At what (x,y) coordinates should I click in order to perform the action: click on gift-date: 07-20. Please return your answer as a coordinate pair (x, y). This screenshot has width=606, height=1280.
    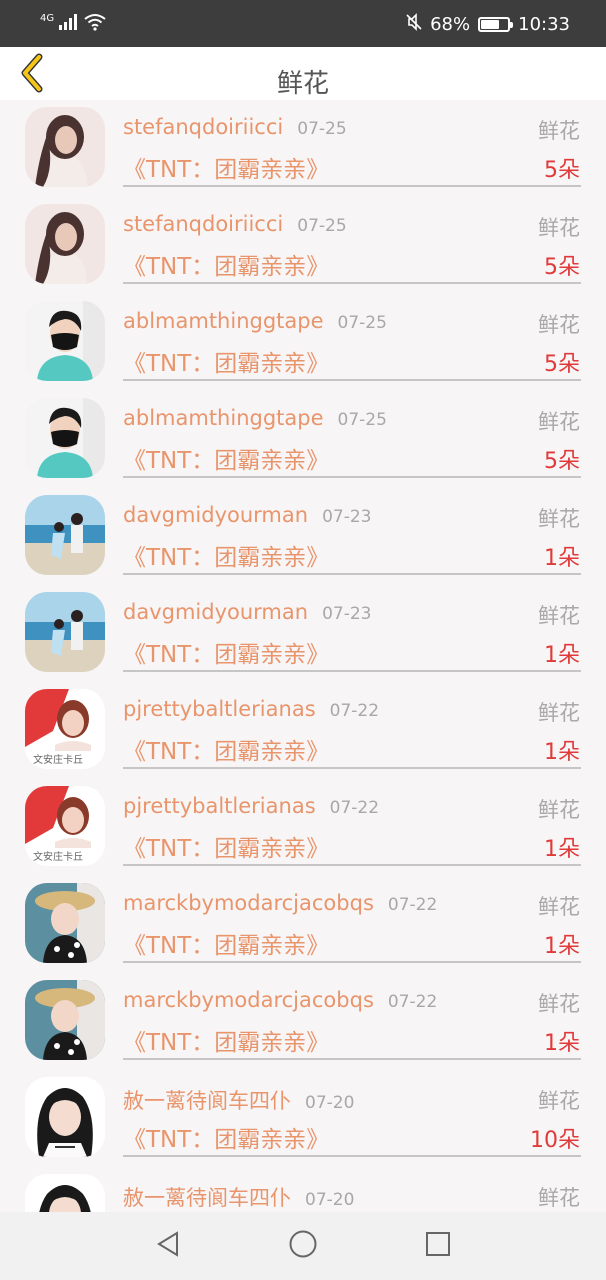
    Looking at the image, I should click on (330, 1103).